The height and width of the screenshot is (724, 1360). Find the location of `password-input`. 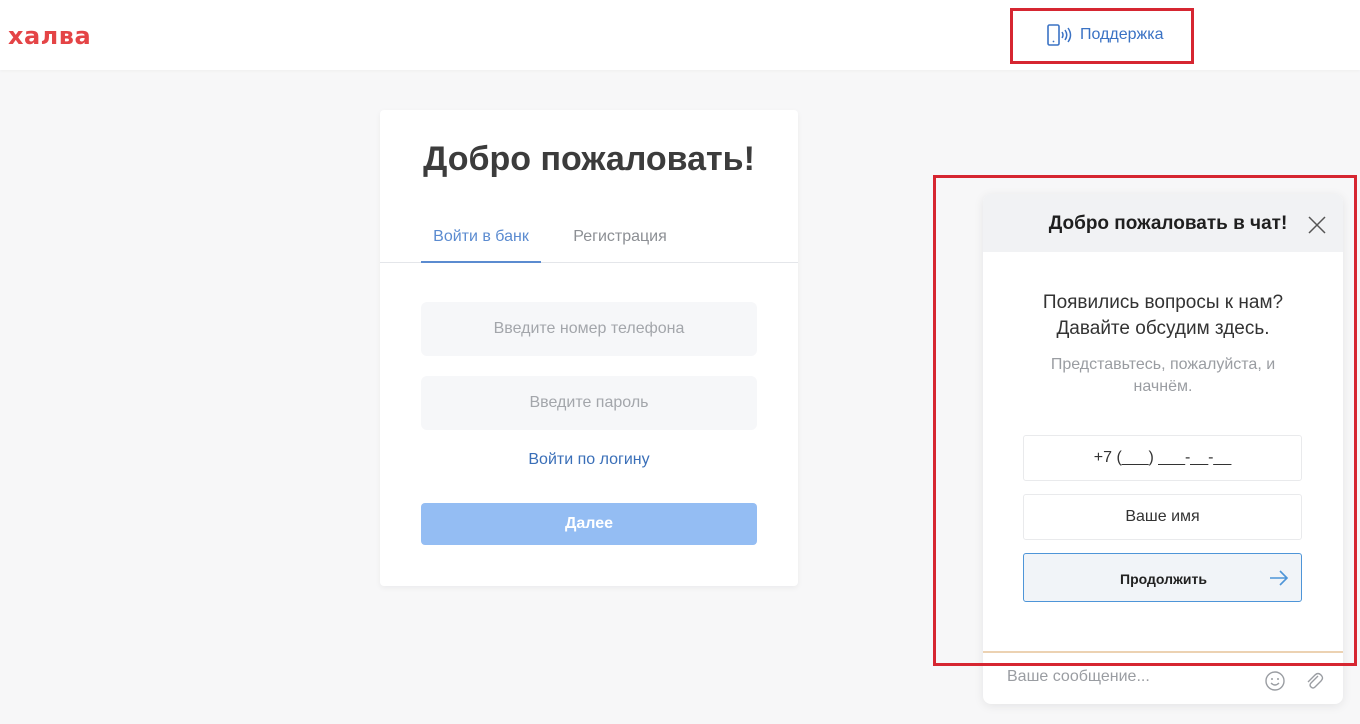

password-input is located at coordinates (589, 403).